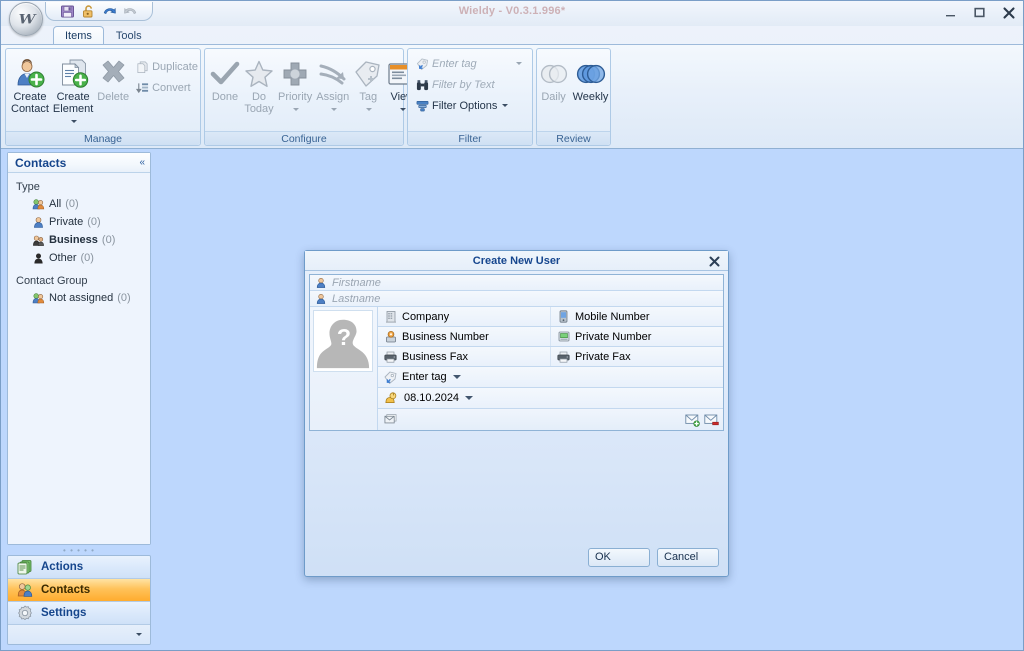 Image resolution: width=1024 pixels, height=651 pixels. What do you see at coordinates (130, 11) in the screenshot?
I see `redo-icon` at bounding box center [130, 11].